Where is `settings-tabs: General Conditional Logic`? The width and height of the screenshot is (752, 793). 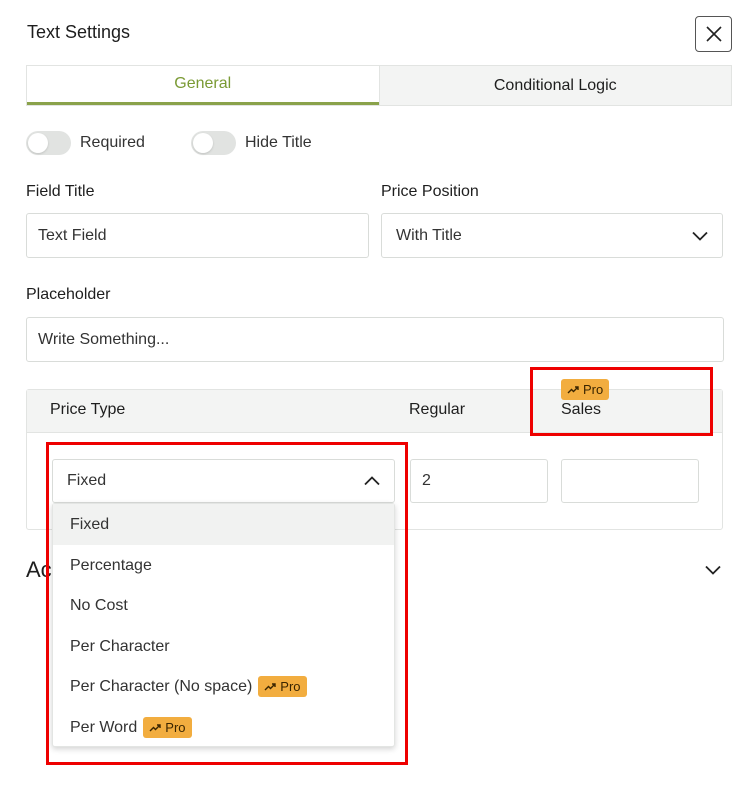
settings-tabs: General Conditional Logic is located at coordinates (379, 85).